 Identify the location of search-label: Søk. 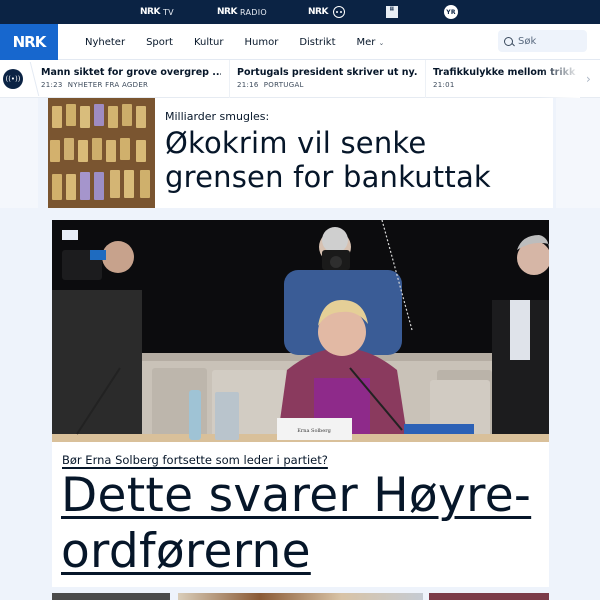
(527, 41).